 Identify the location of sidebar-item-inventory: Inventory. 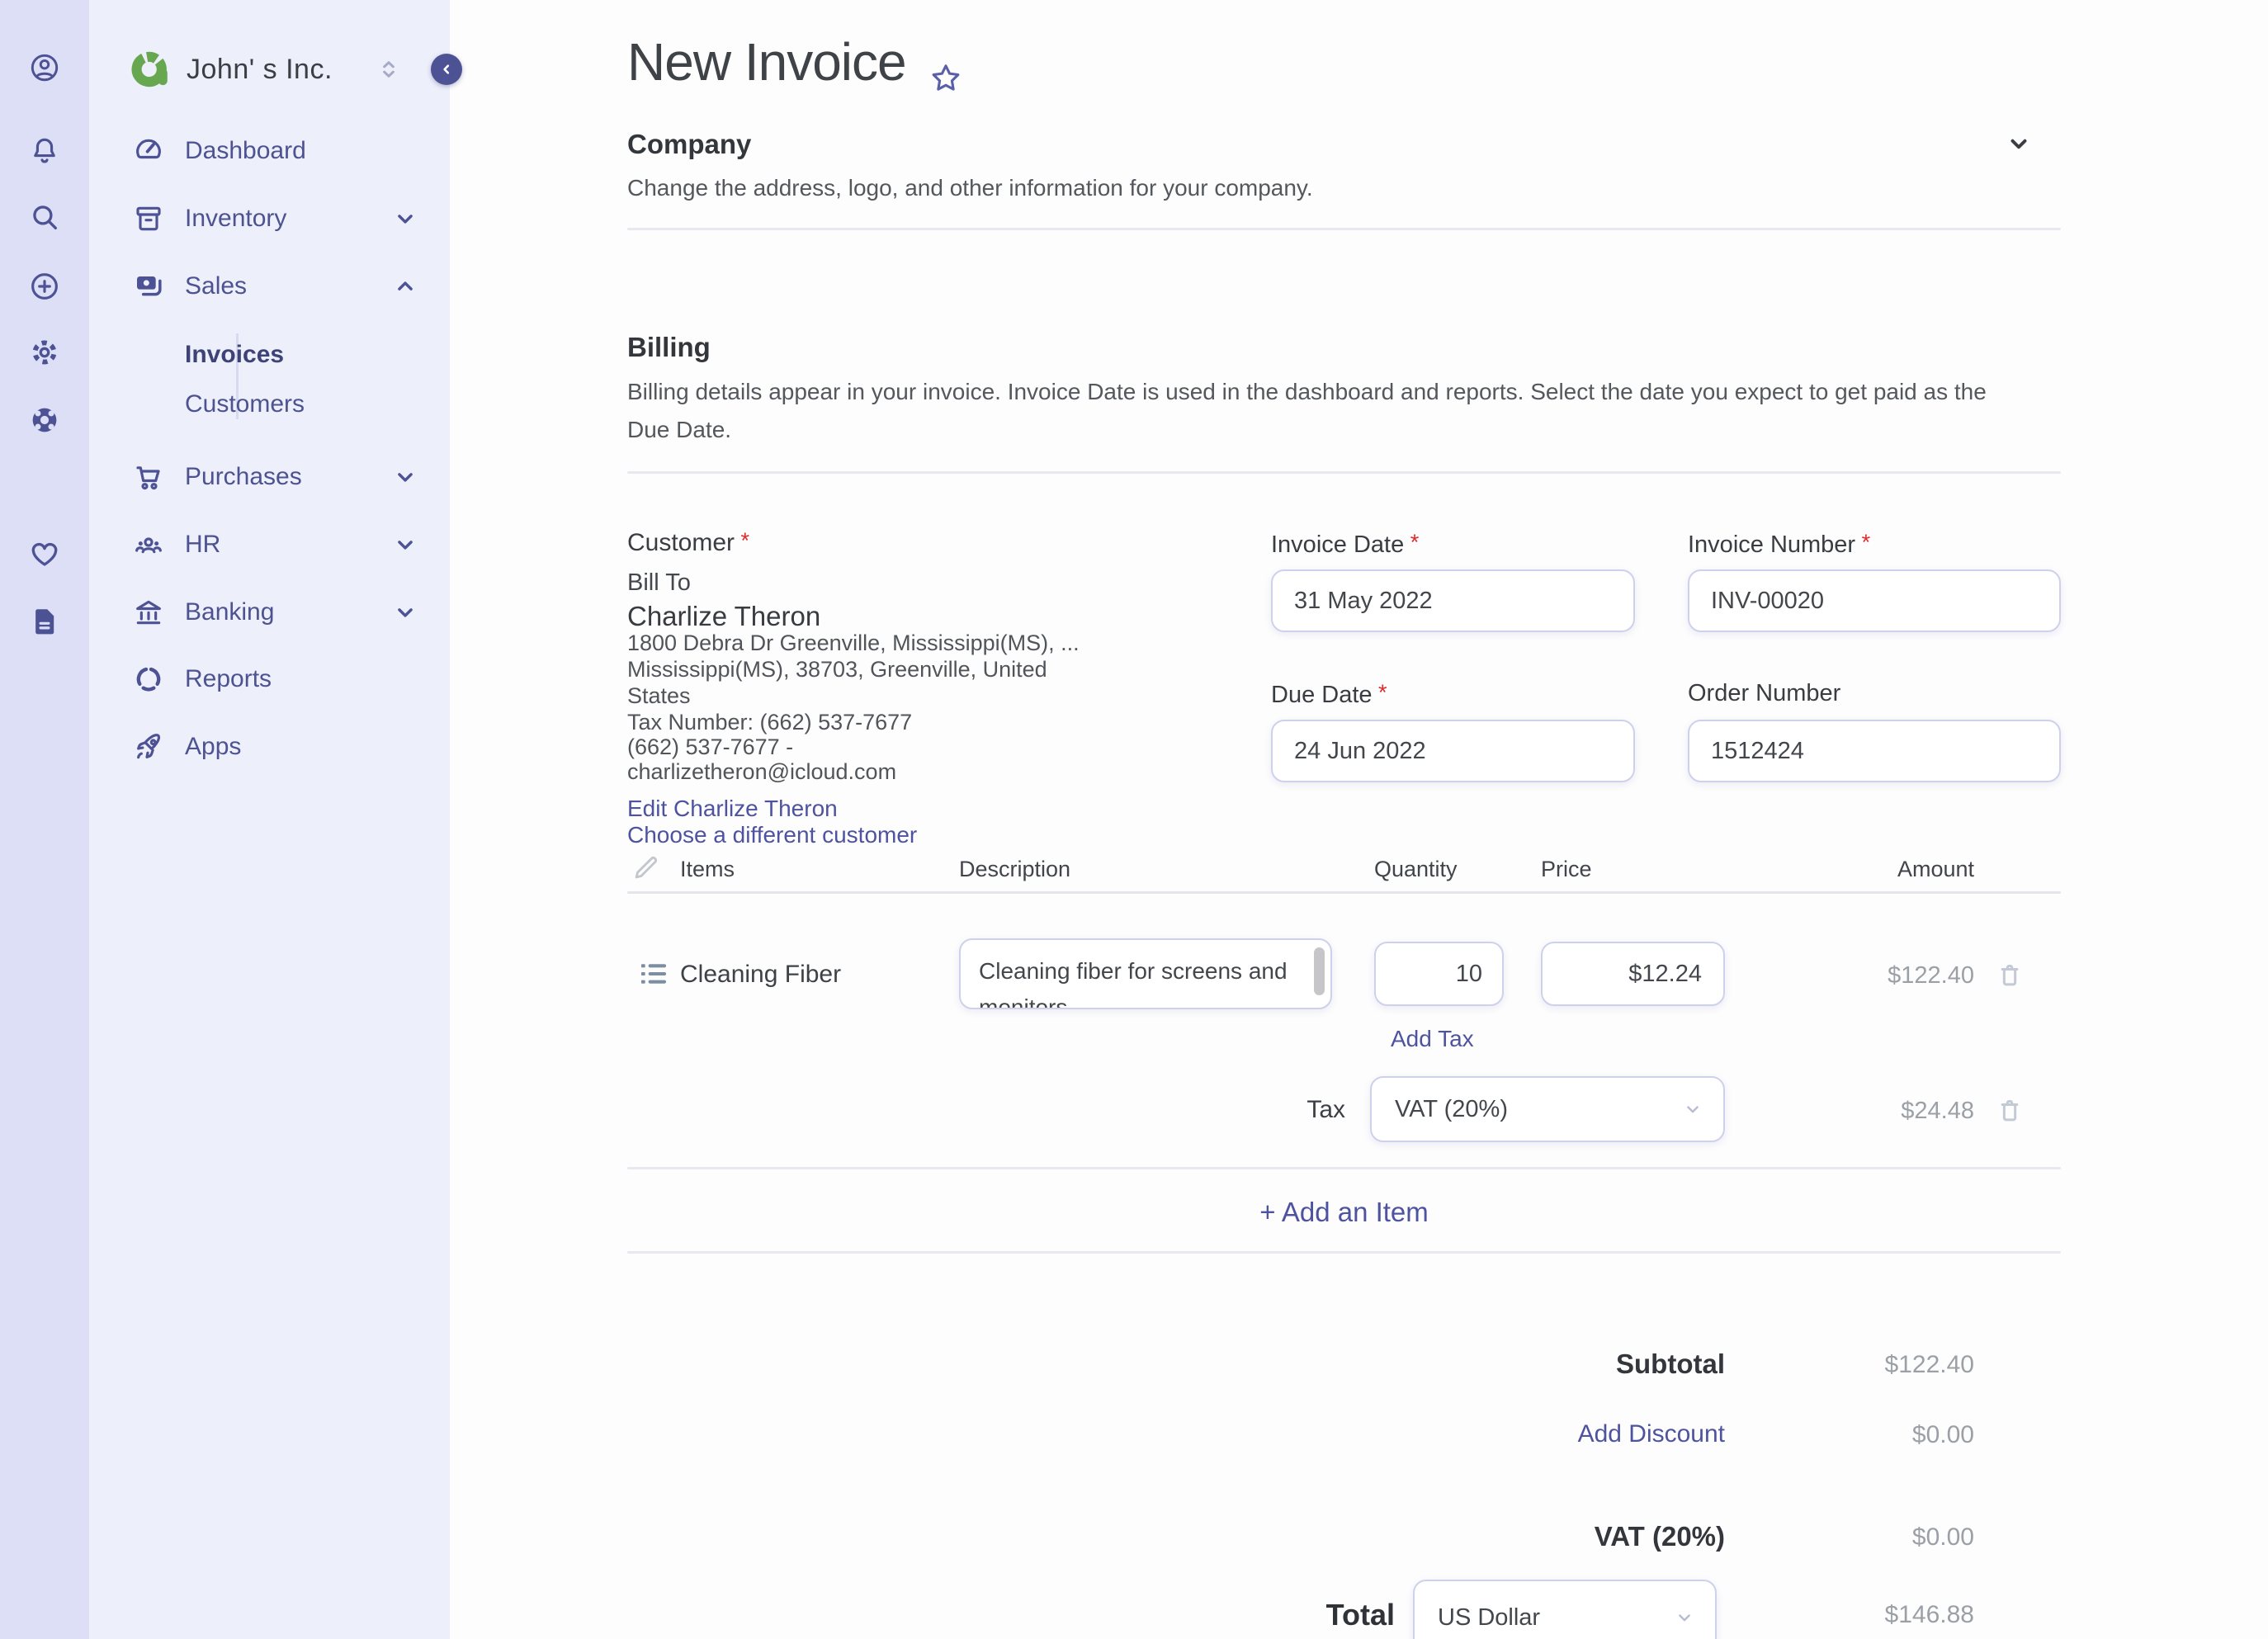
(269, 219).